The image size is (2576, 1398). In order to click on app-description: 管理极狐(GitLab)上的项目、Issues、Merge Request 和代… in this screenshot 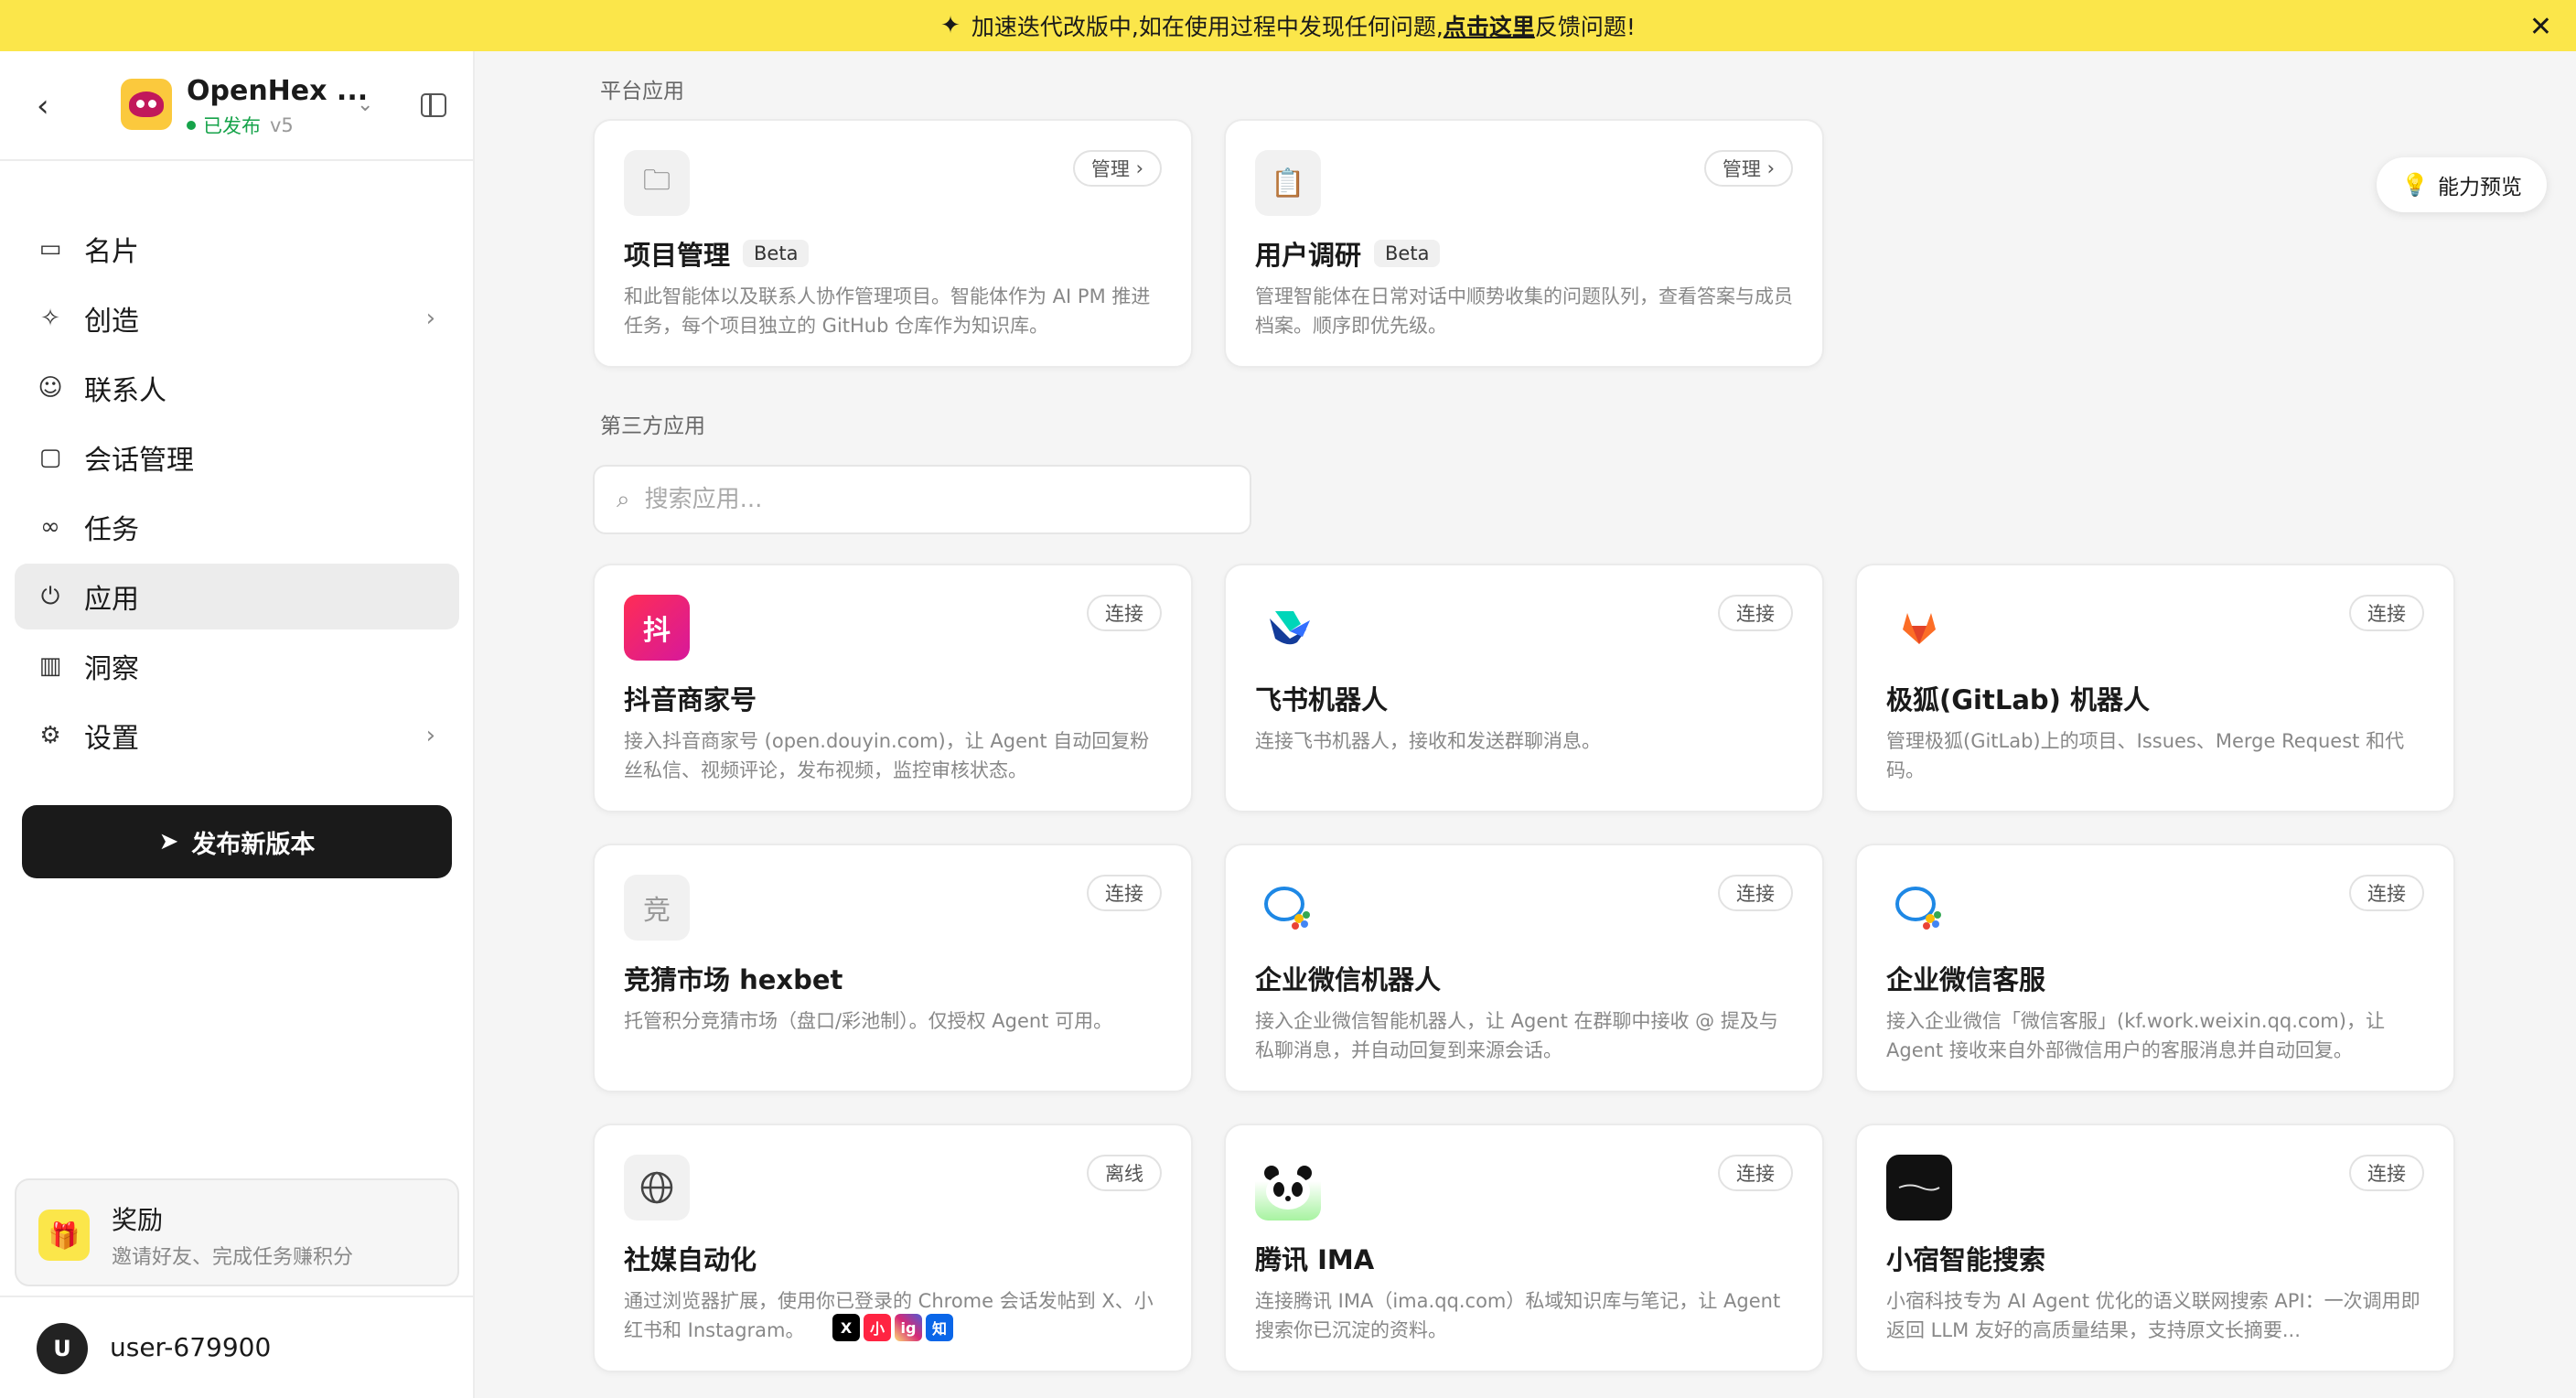, I will do `click(2145, 755)`.